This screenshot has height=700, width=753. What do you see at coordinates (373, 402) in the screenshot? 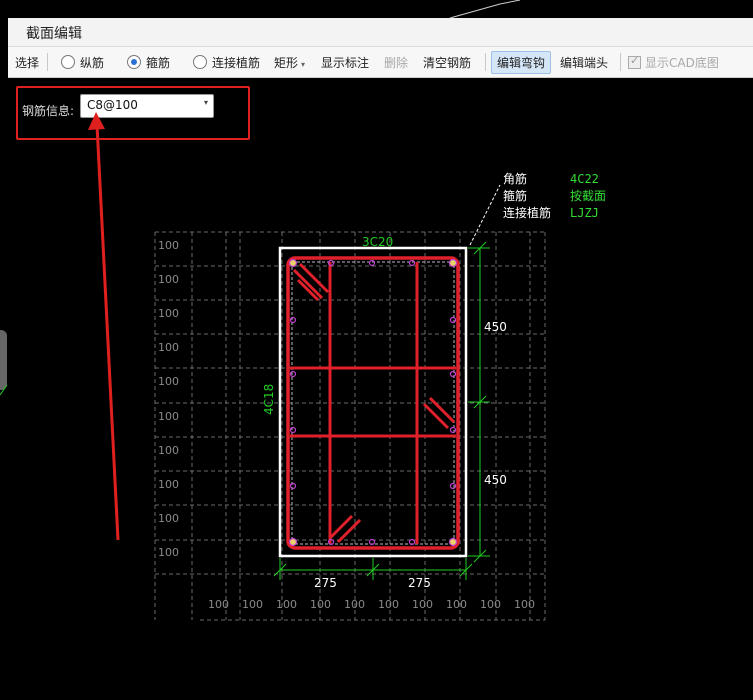
I see `section-outline` at bounding box center [373, 402].